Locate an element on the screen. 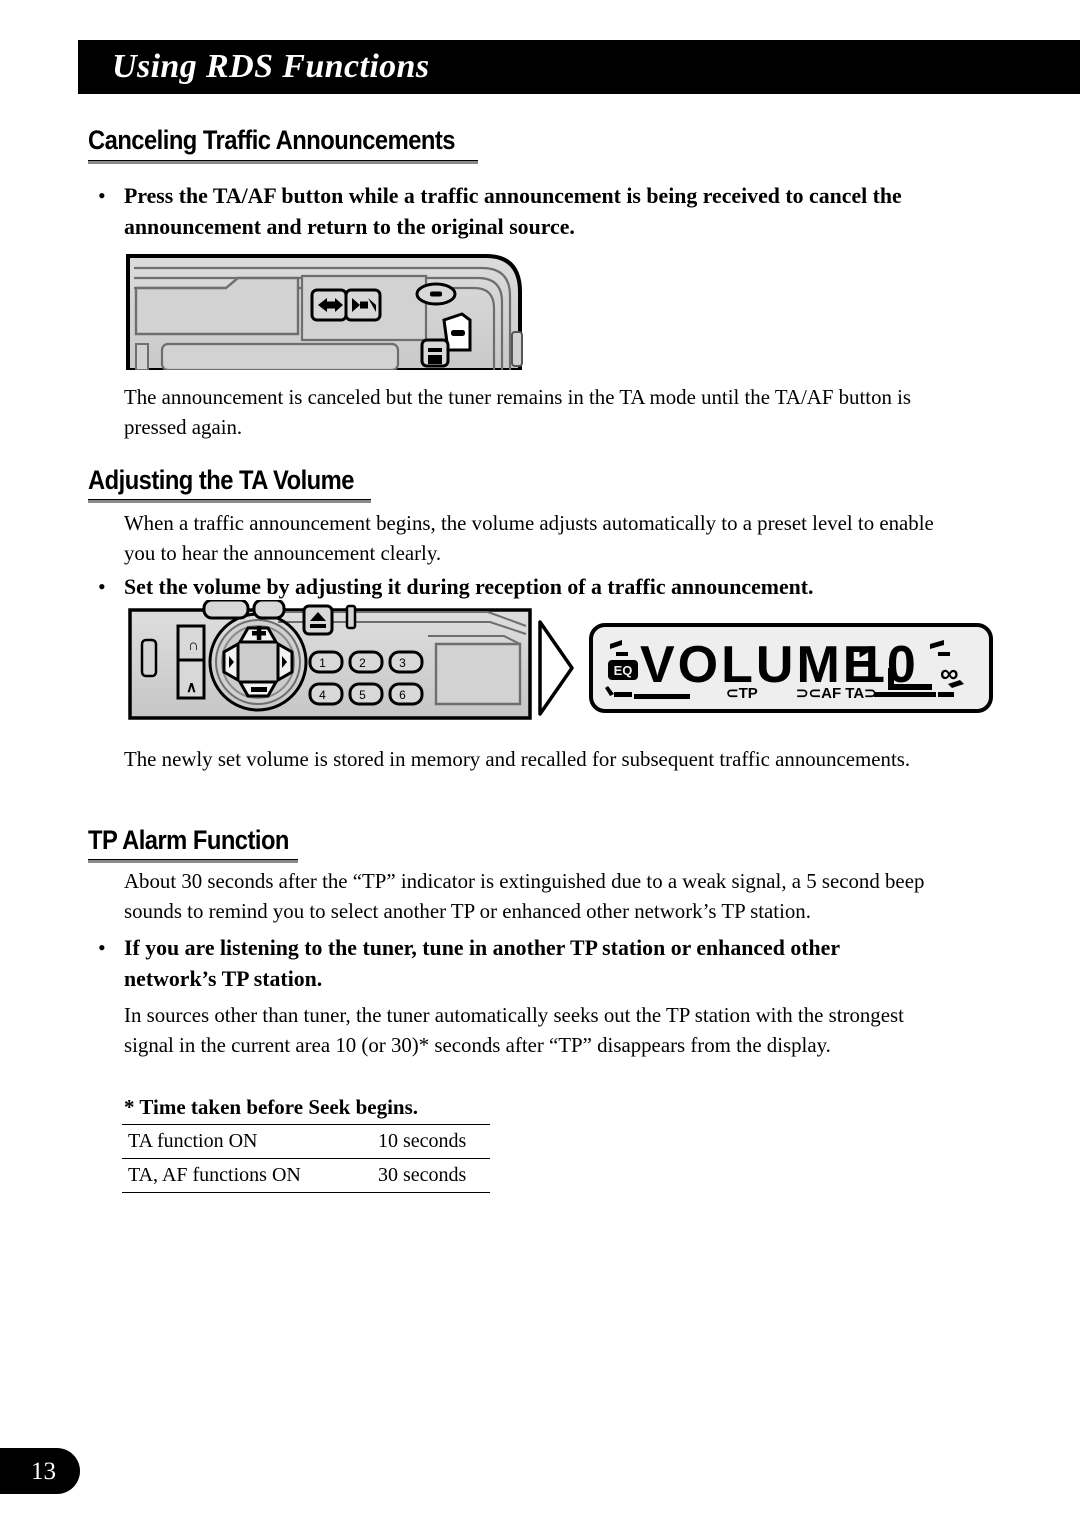 Image resolution: width=1080 pixels, height=1533 pixels. head-unit-illustration-taaf is located at coordinates (329, 309).